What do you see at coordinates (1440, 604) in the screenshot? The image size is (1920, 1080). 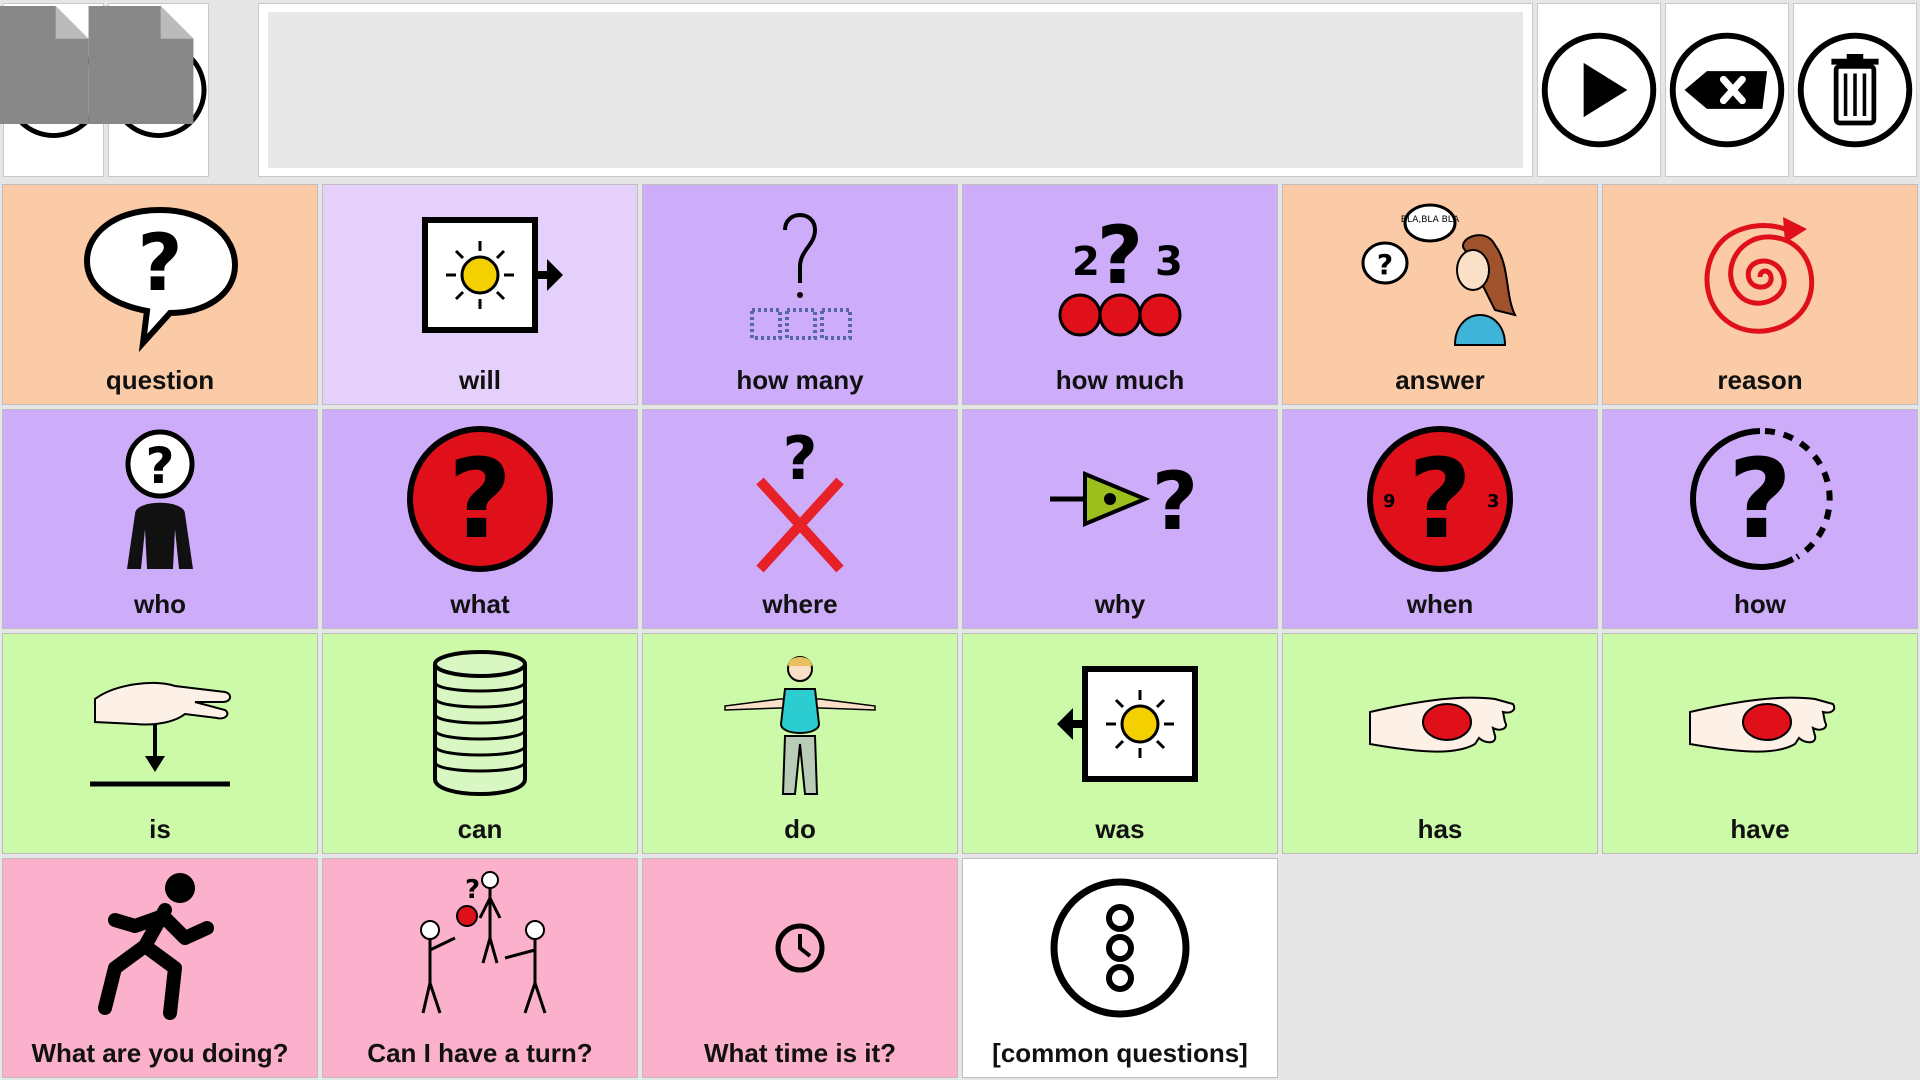 I see `cell-label: when` at bounding box center [1440, 604].